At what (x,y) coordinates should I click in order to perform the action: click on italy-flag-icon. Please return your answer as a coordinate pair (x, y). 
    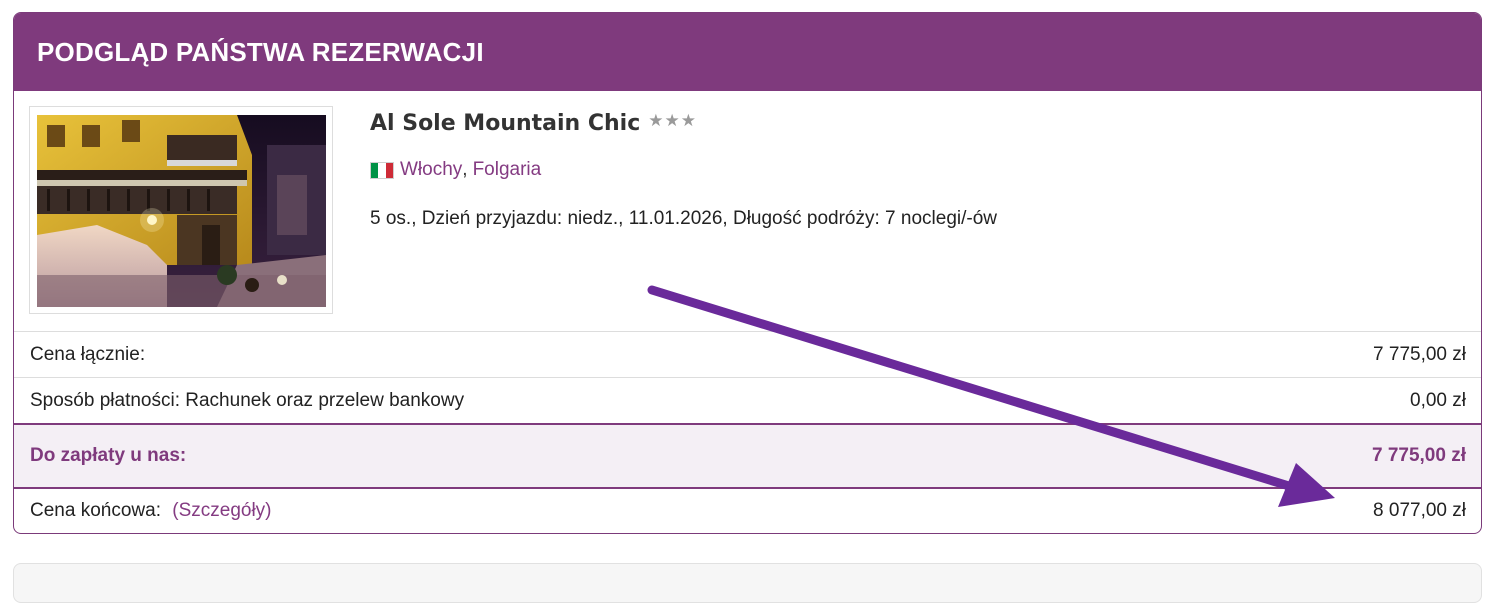
    Looking at the image, I should click on (382, 170).